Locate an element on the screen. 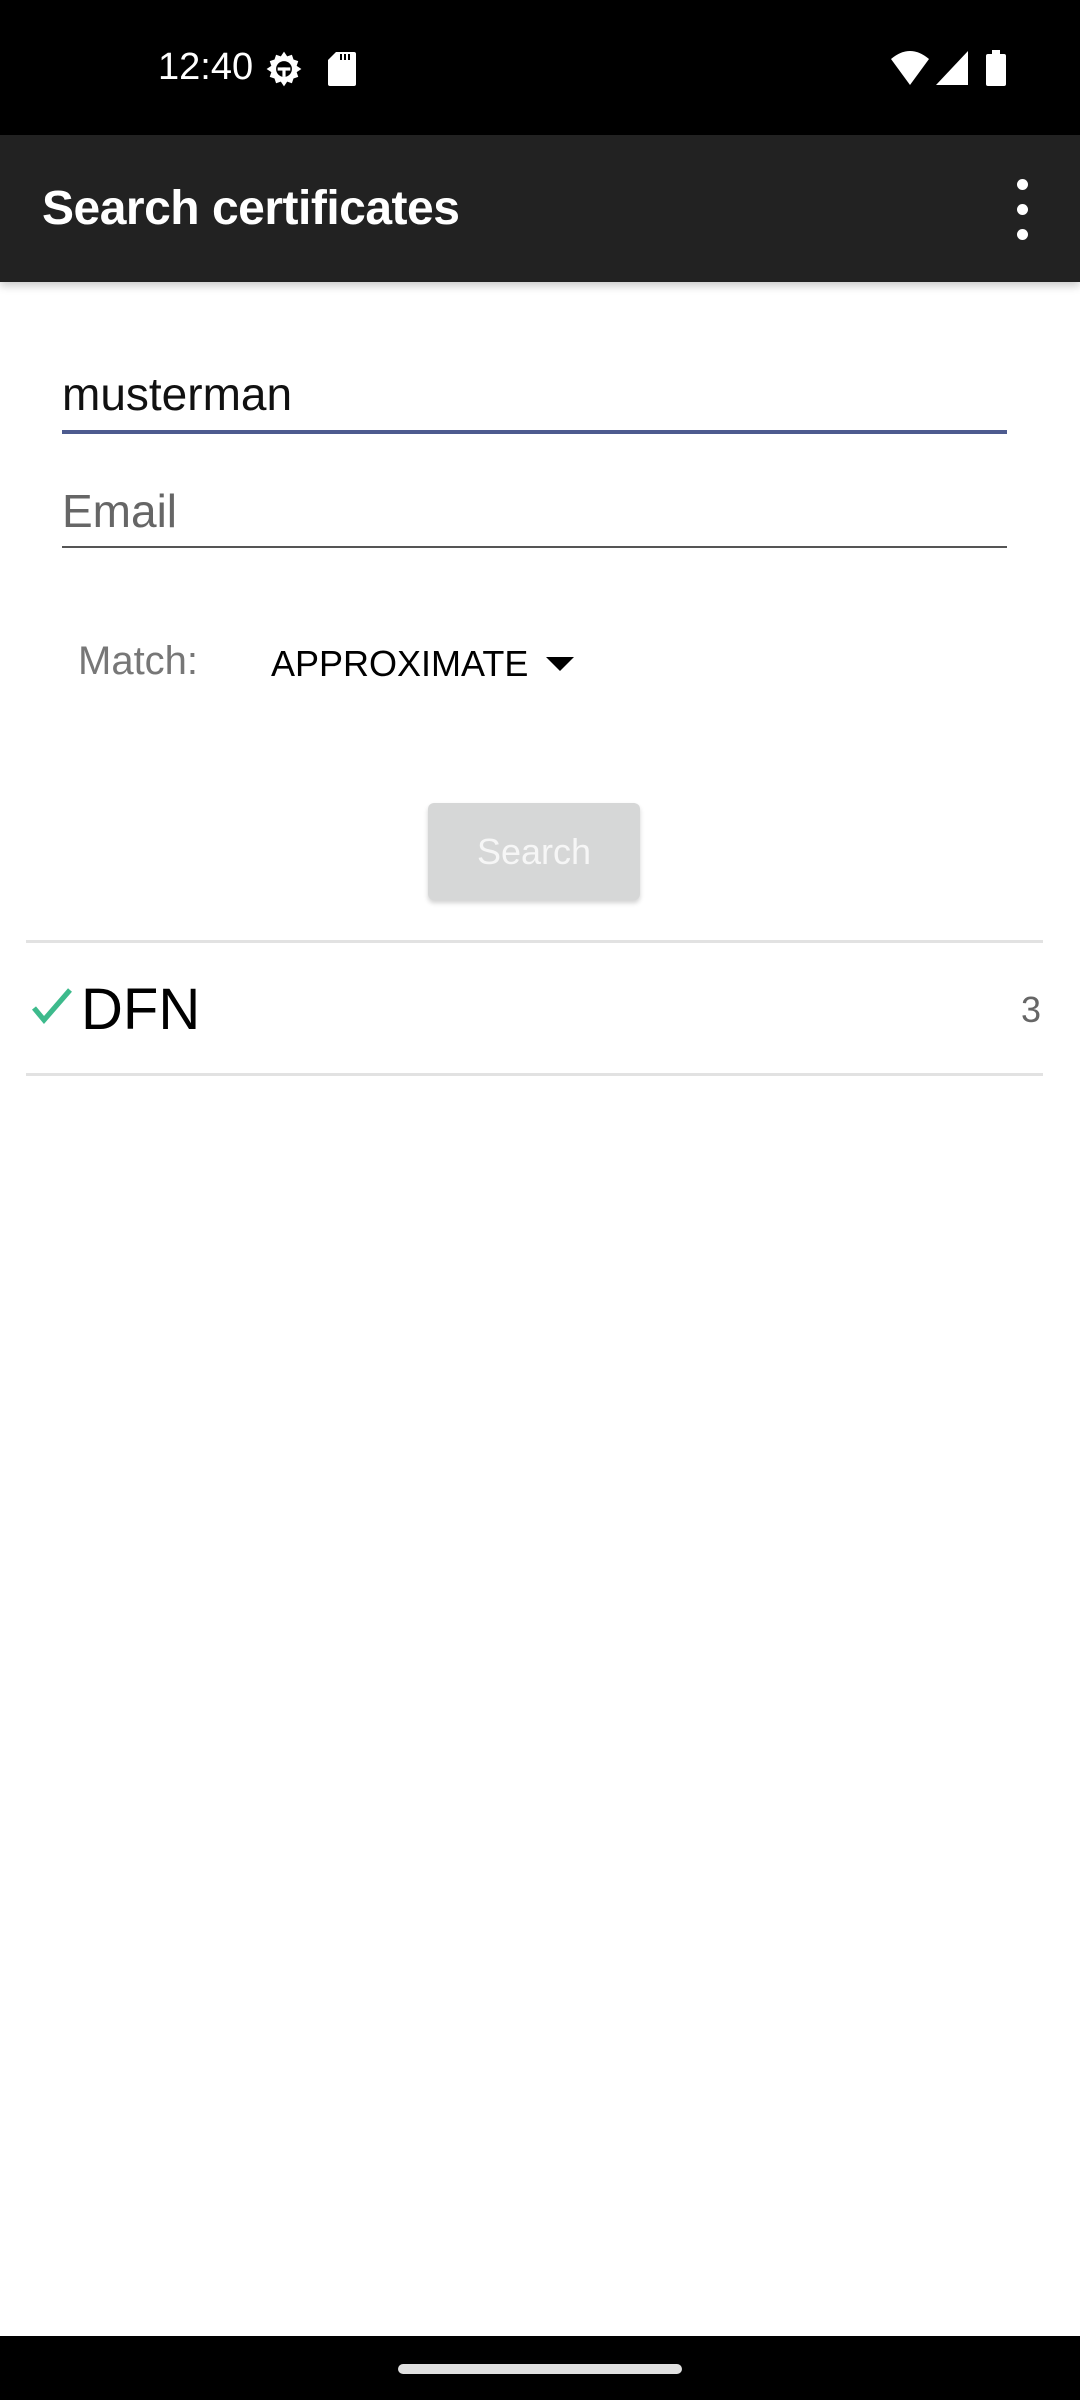 This screenshot has height=2400, width=1080. navigation-bar is located at coordinates (540, 2368).